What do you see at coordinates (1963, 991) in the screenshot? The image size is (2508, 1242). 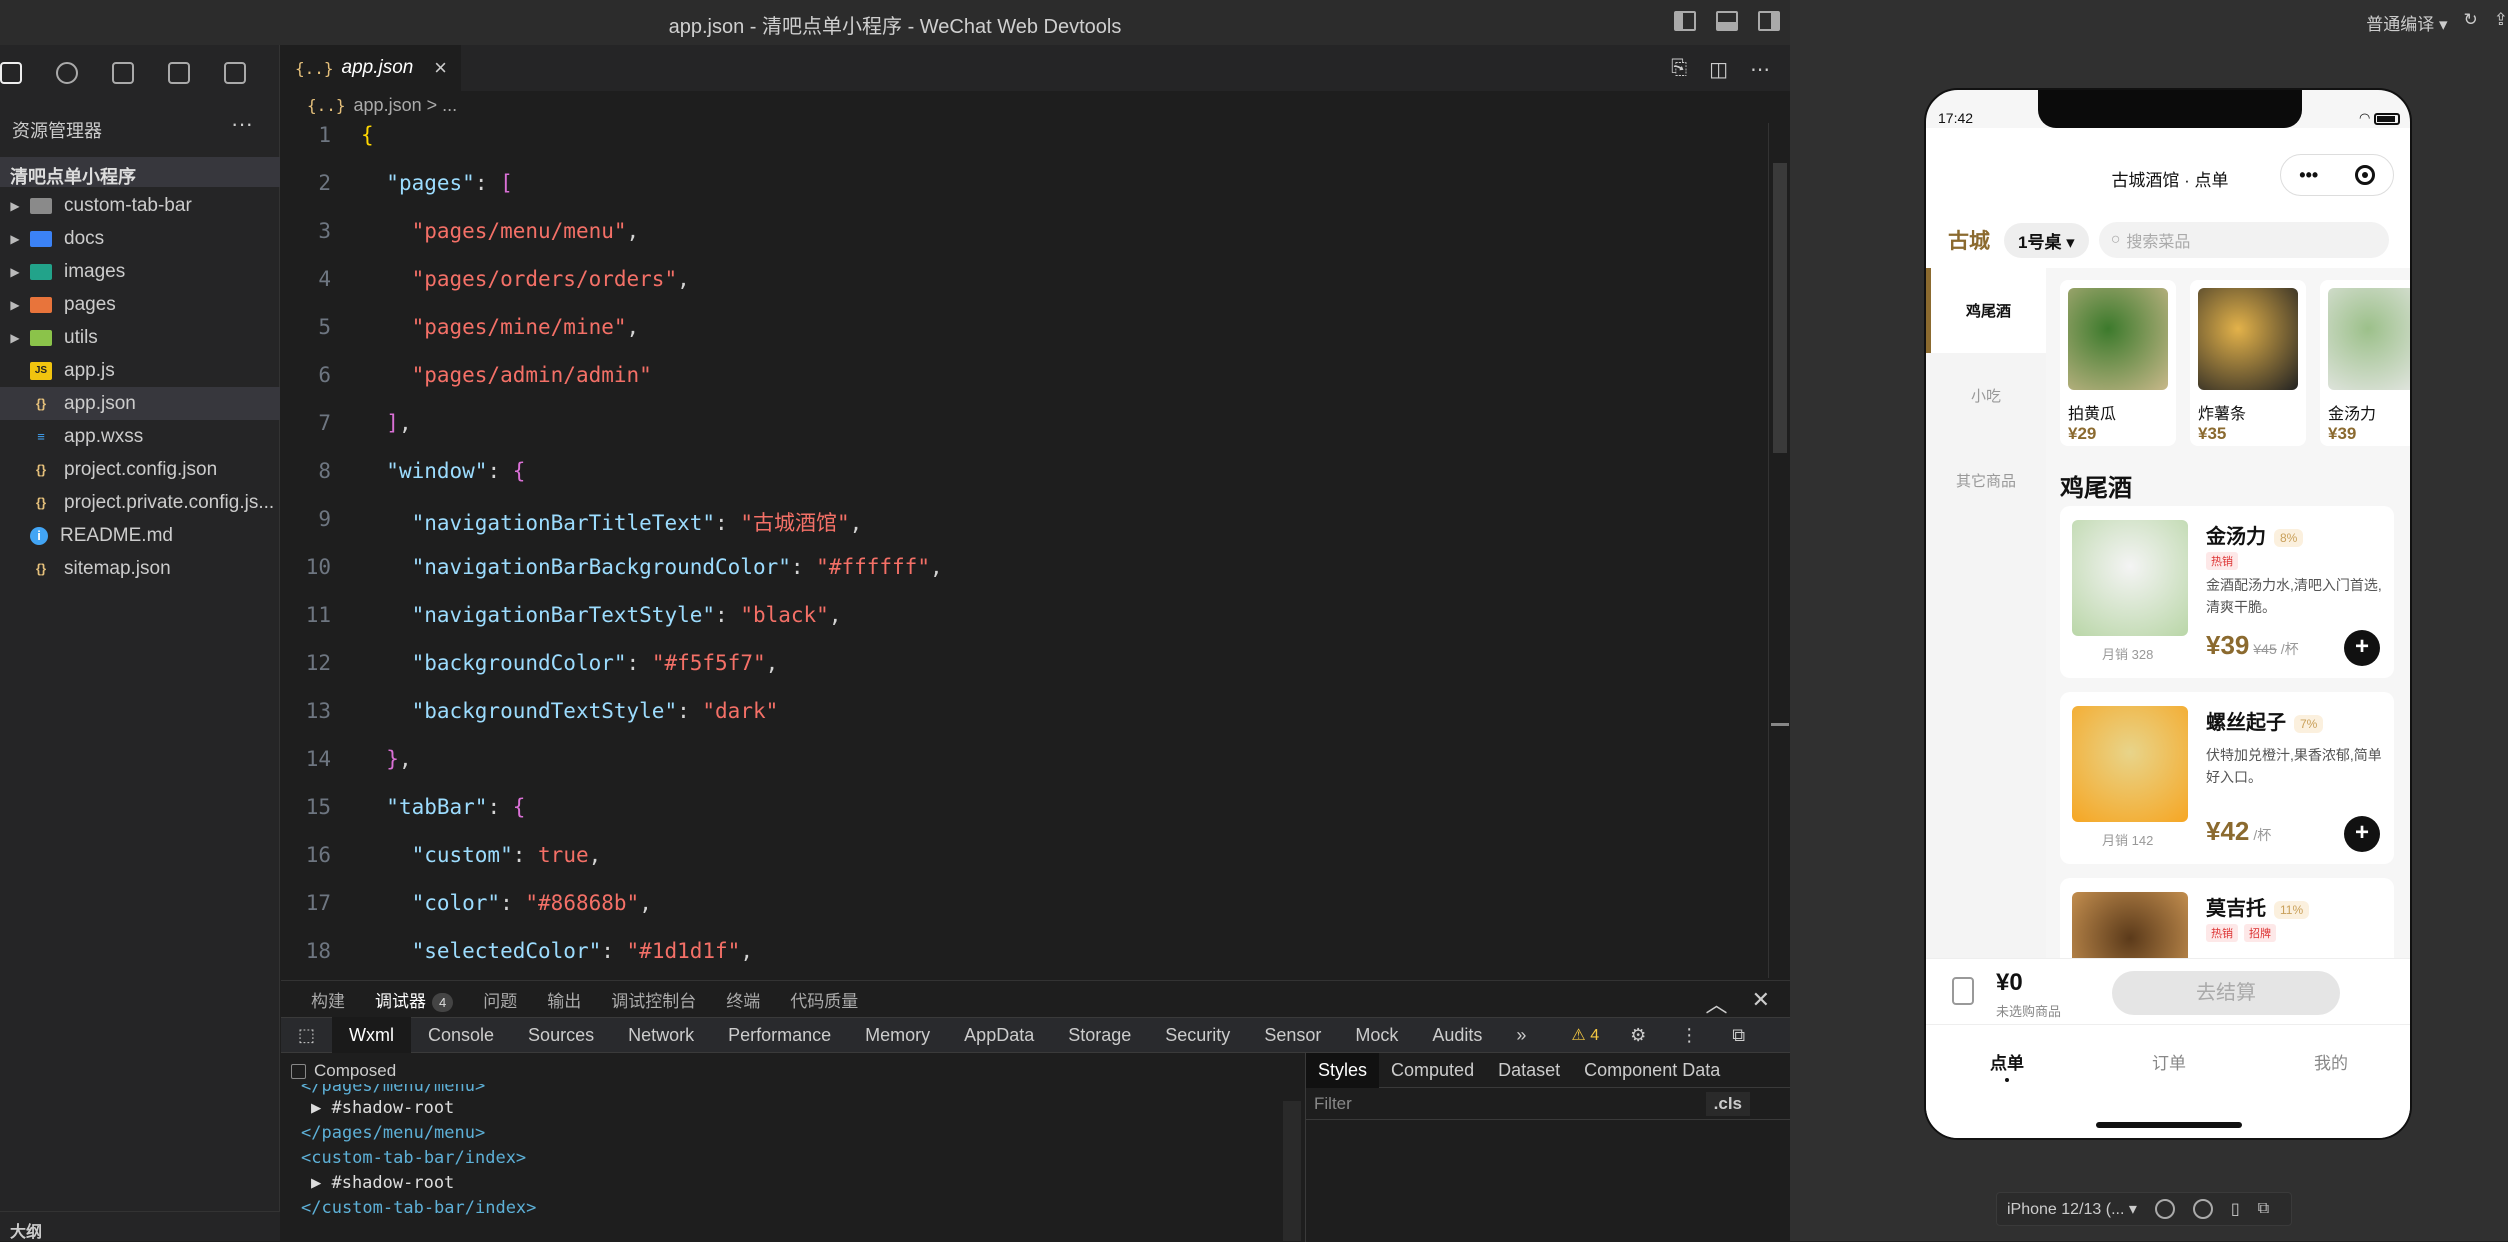 I see `shopping-bag-icon` at bounding box center [1963, 991].